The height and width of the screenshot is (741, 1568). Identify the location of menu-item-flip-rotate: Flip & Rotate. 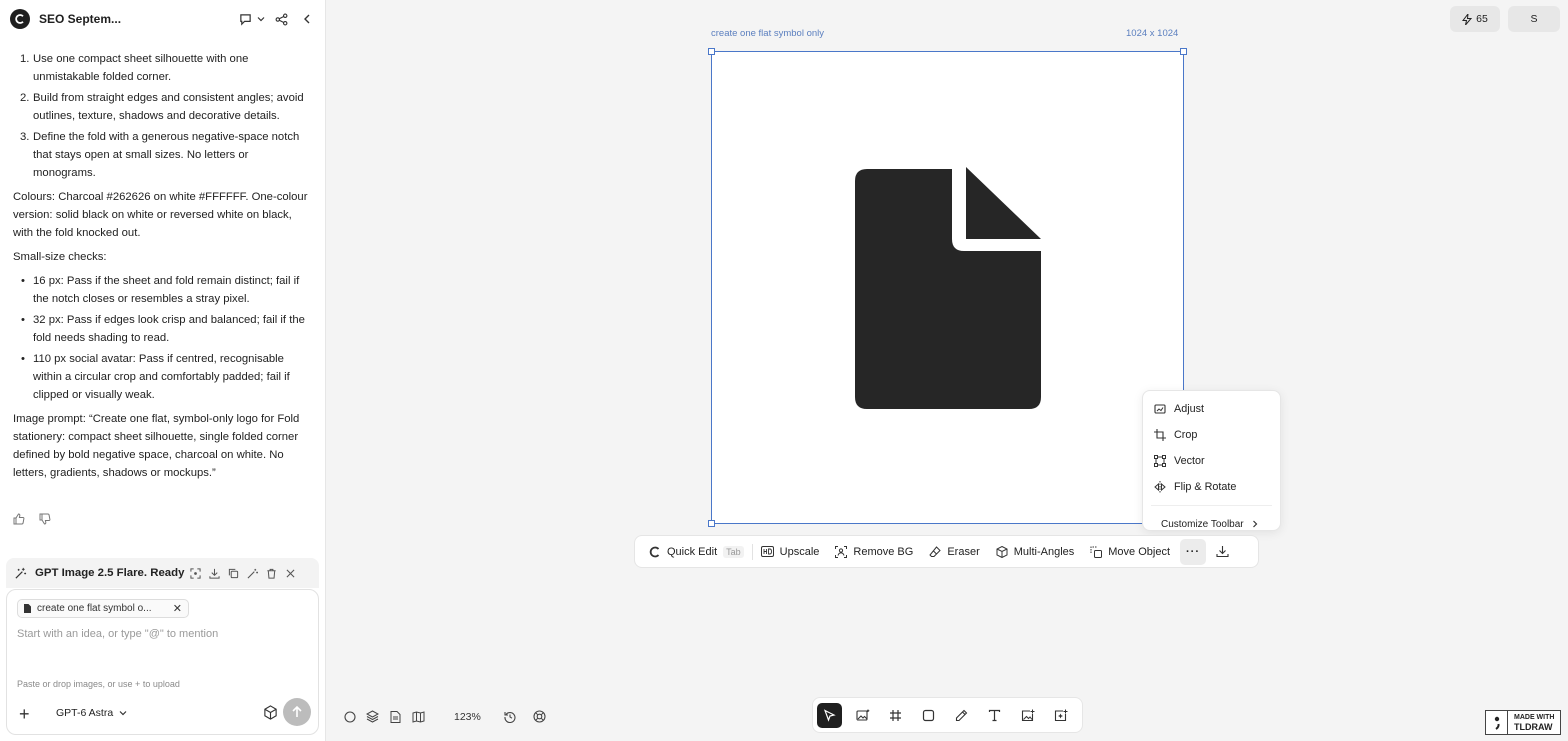
(1211, 487).